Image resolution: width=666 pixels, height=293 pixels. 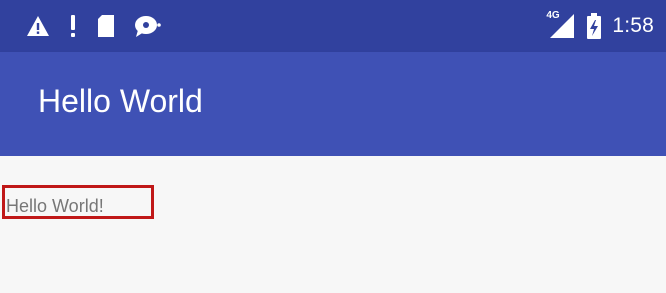 I want to click on cellular-signal-icon: 4G, so click(x=561, y=25).